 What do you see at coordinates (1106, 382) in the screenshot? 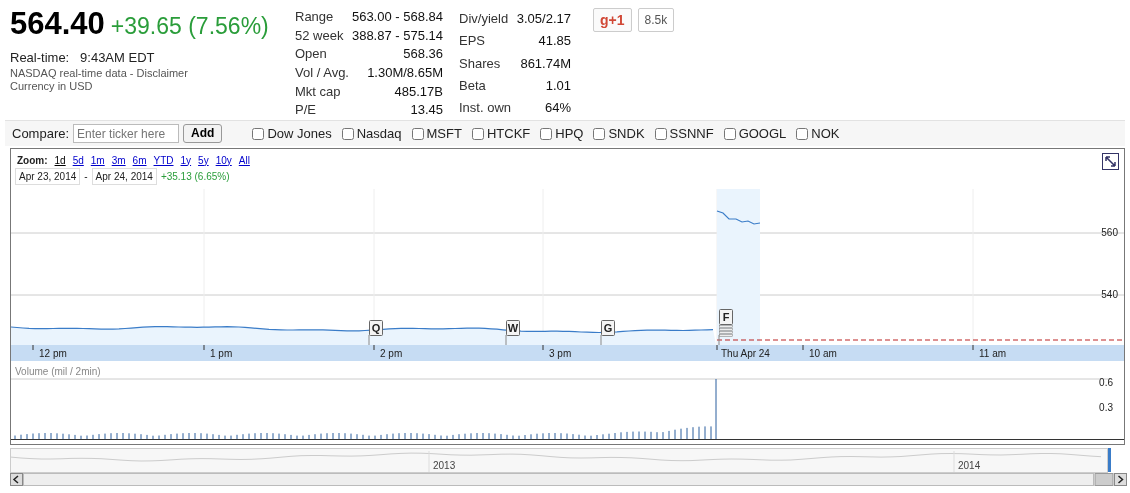
I see `volume-axis-label: 0.6` at bounding box center [1106, 382].